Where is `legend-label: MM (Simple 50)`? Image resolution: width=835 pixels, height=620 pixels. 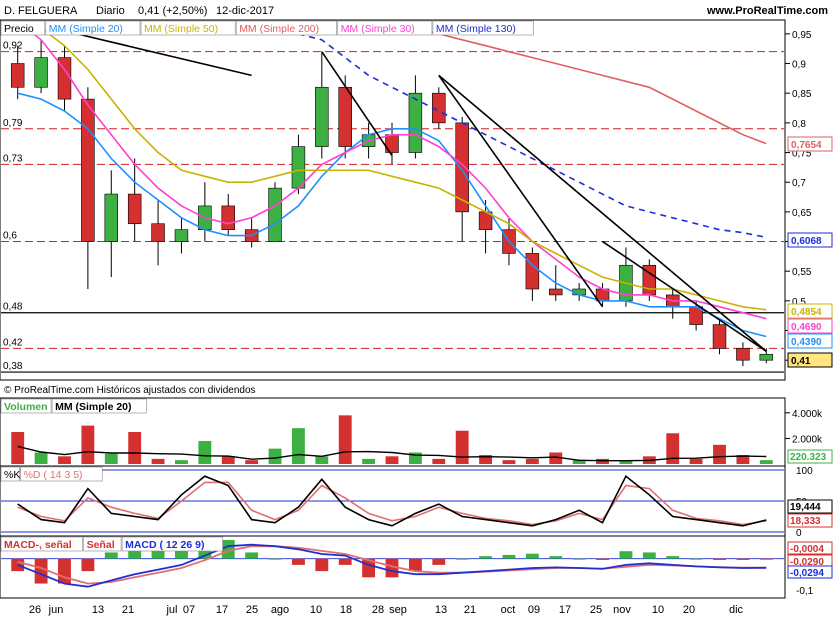 legend-label: MM (Simple 50) is located at coordinates (181, 29).